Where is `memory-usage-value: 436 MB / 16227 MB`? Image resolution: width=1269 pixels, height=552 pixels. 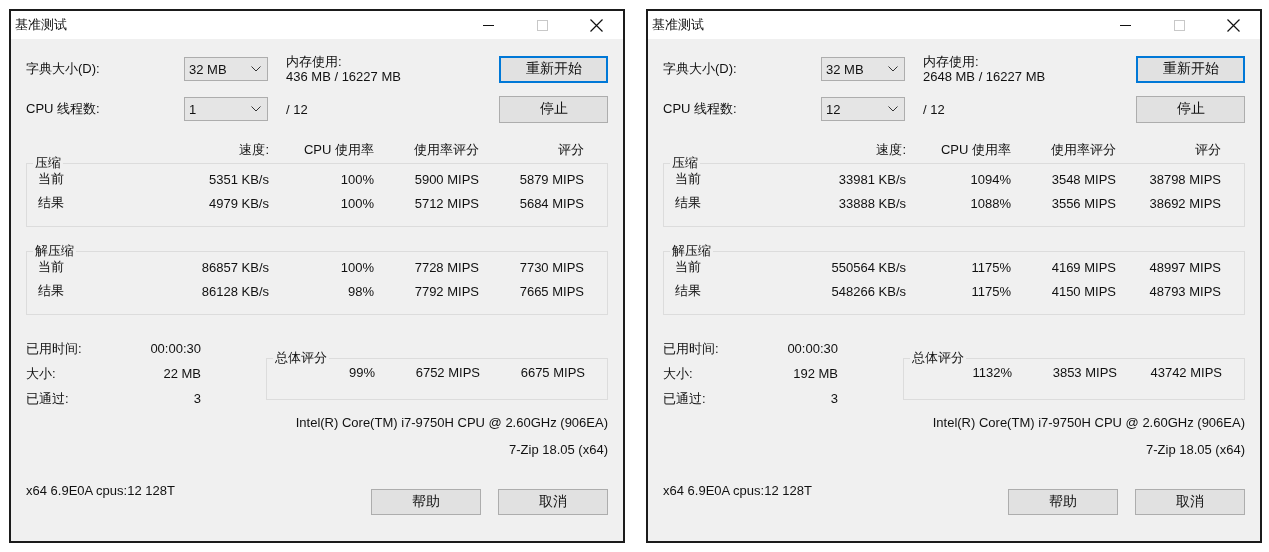
memory-usage-value: 436 MB / 16227 MB is located at coordinates (344, 76).